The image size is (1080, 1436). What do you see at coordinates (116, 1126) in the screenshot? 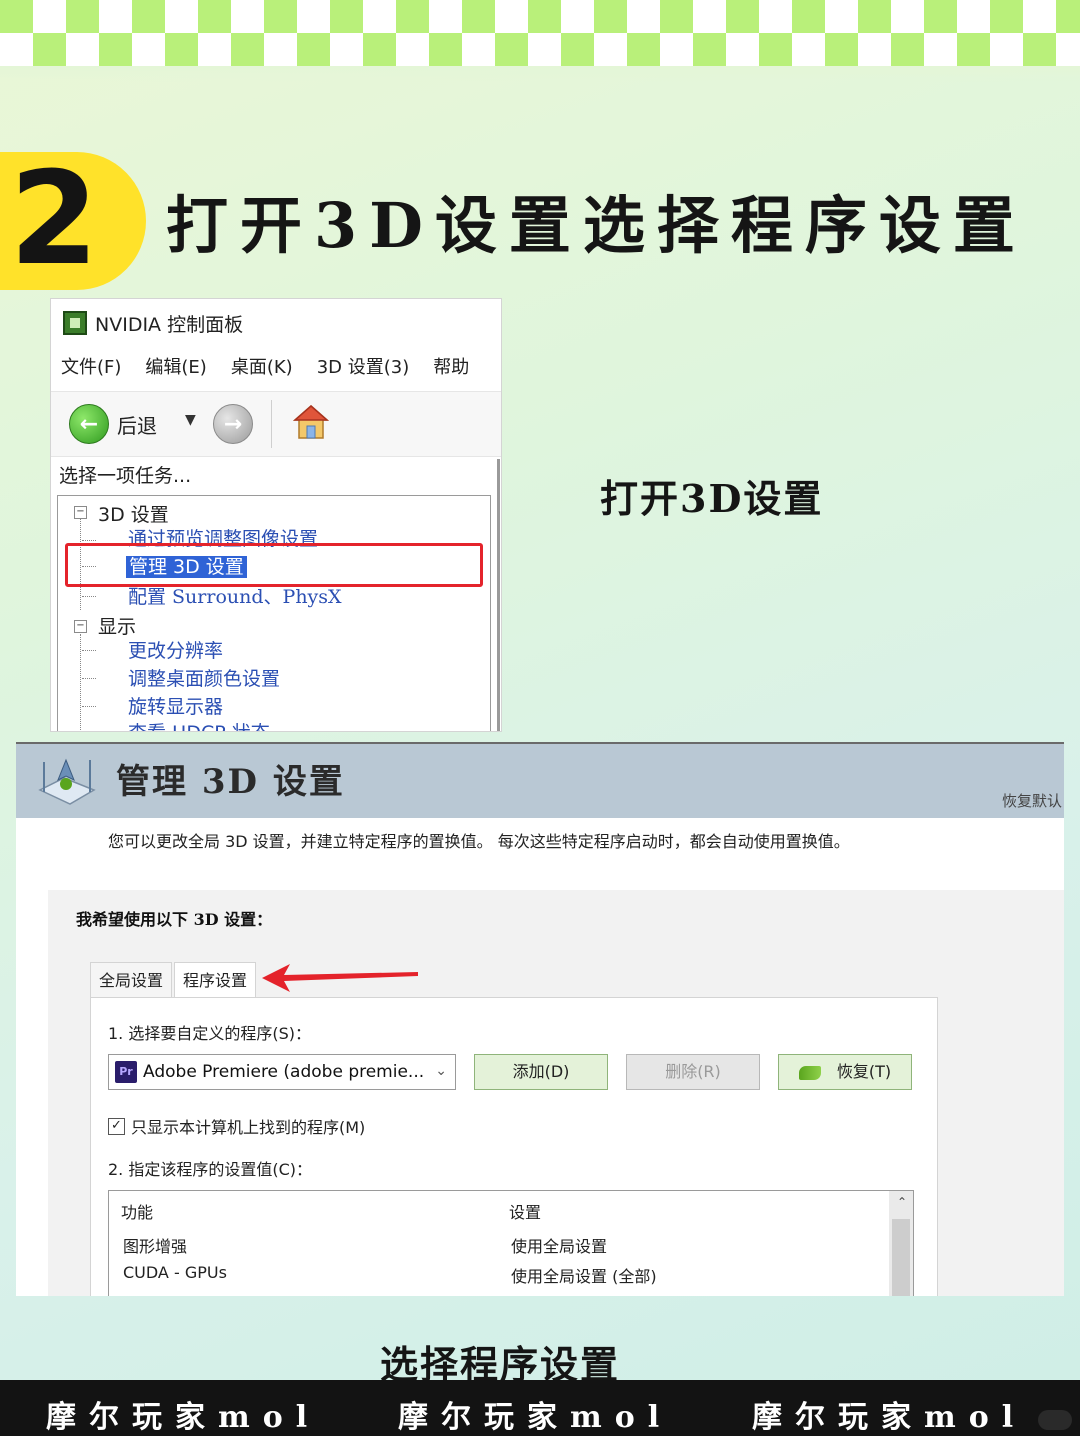
I see `checkbox-checked-icon: ✓` at bounding box center [116, 1126].